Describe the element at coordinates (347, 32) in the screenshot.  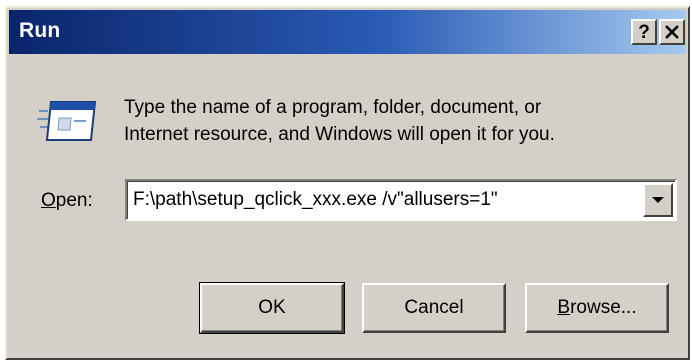
I see `title-bar: Run ?` at that location.